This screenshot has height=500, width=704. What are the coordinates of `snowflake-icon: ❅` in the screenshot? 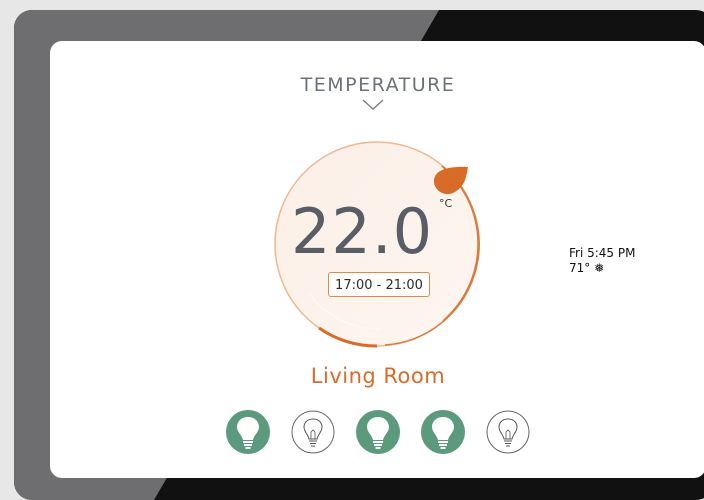 It's located at (599, 268).